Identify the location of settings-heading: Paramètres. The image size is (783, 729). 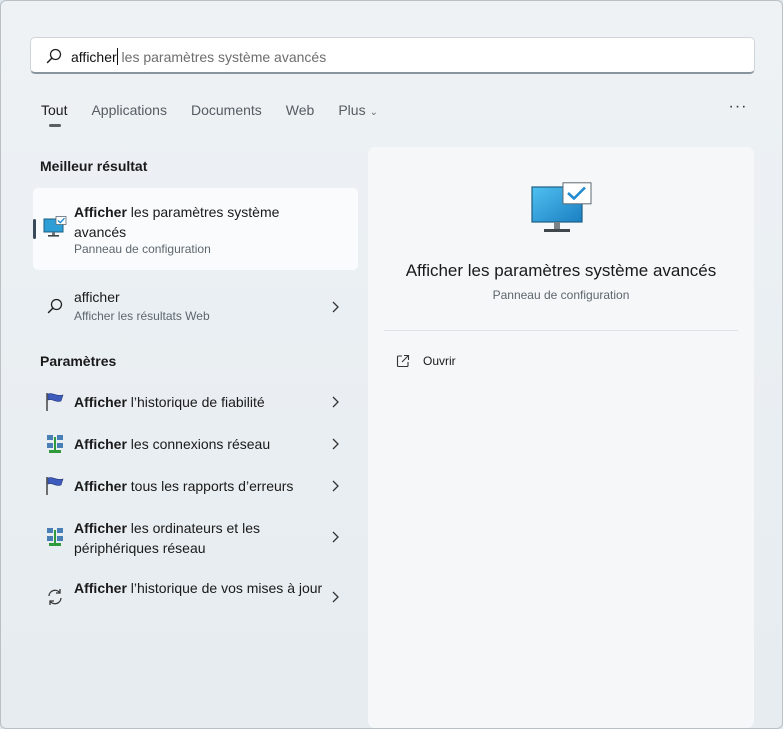
(78, 361).